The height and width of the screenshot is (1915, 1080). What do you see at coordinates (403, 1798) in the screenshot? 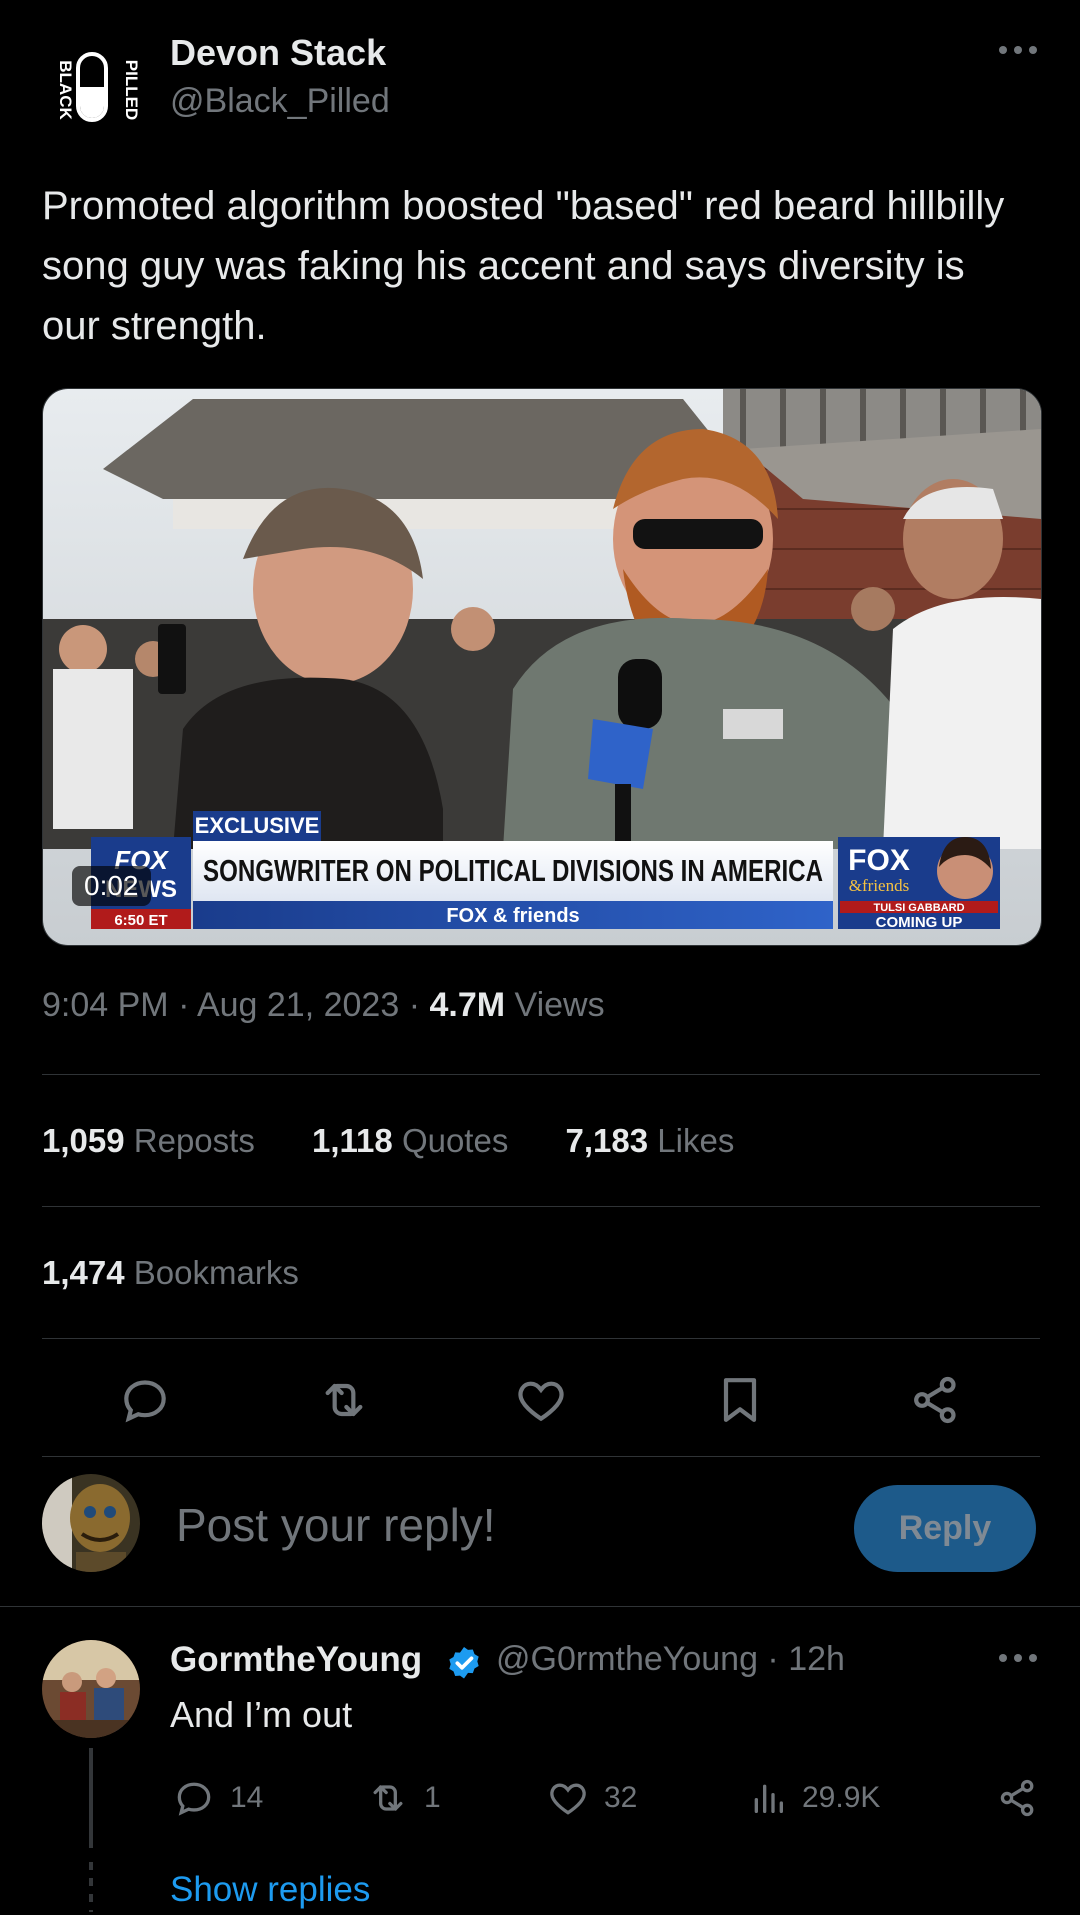
I see `comment-repost-action: 1` at bounding box center [403, 1798].